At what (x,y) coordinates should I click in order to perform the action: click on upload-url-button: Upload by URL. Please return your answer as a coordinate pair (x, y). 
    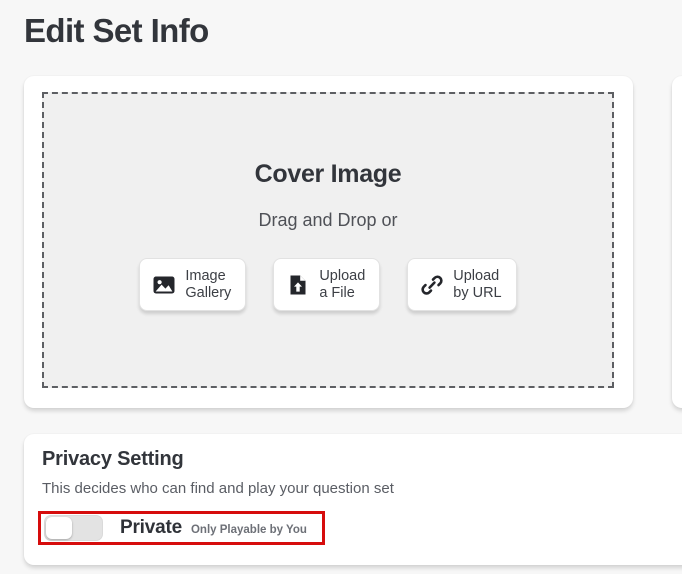
    Looking at the image, I should click on (462, 284).